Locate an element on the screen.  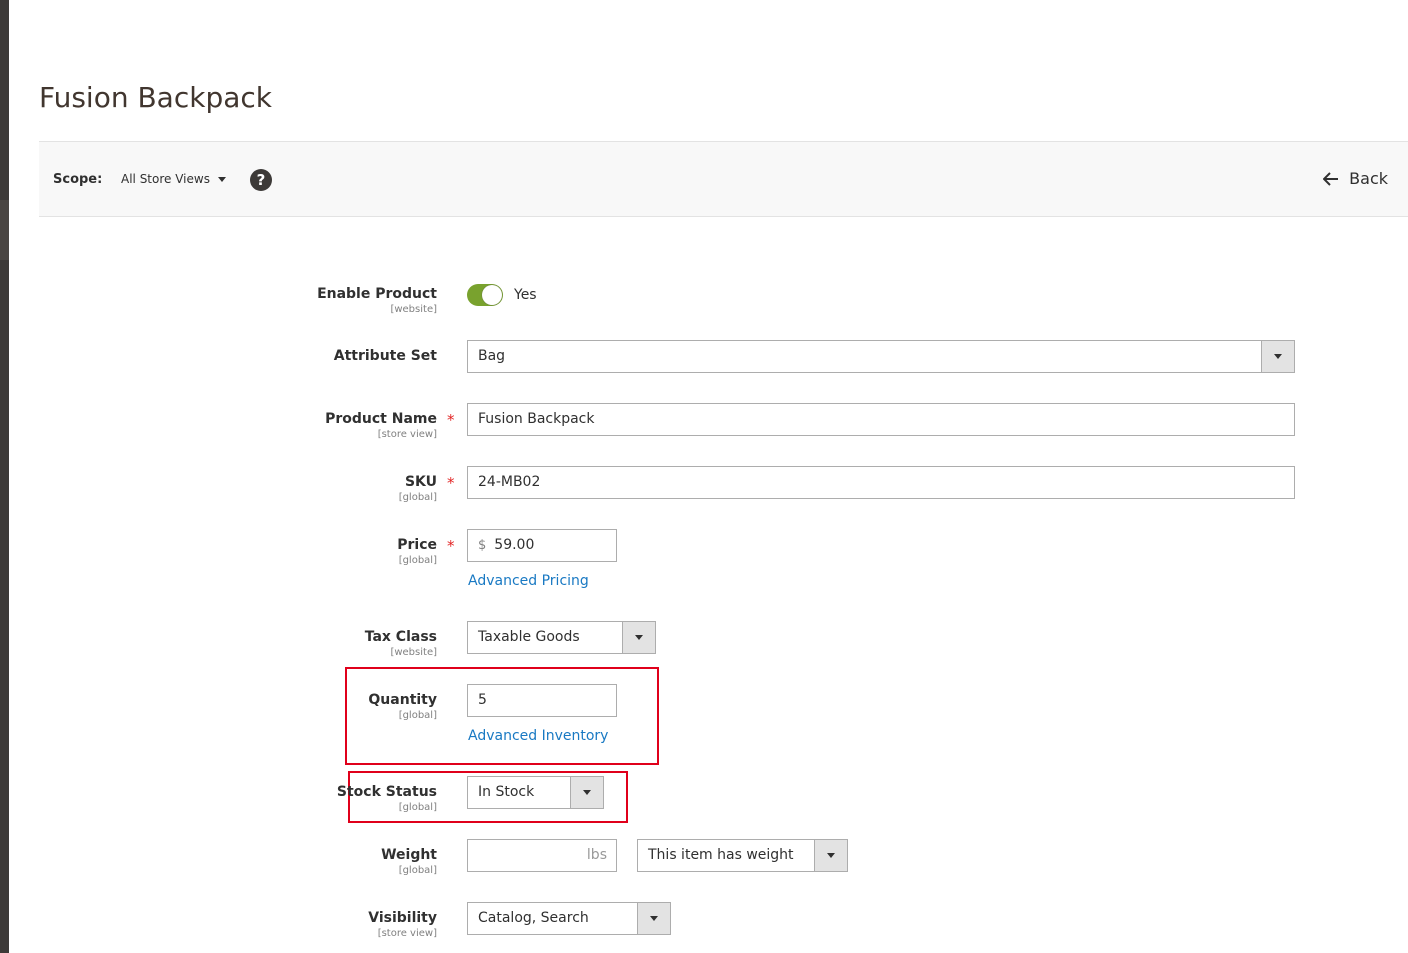
scope-bar: Scope: All Store Views ? Back is located at coordinates (723, 179).